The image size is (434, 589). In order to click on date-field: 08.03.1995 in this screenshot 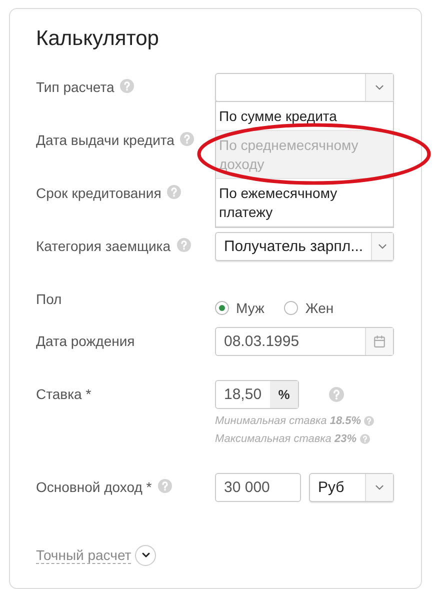, I will do `click(304, 341)`.